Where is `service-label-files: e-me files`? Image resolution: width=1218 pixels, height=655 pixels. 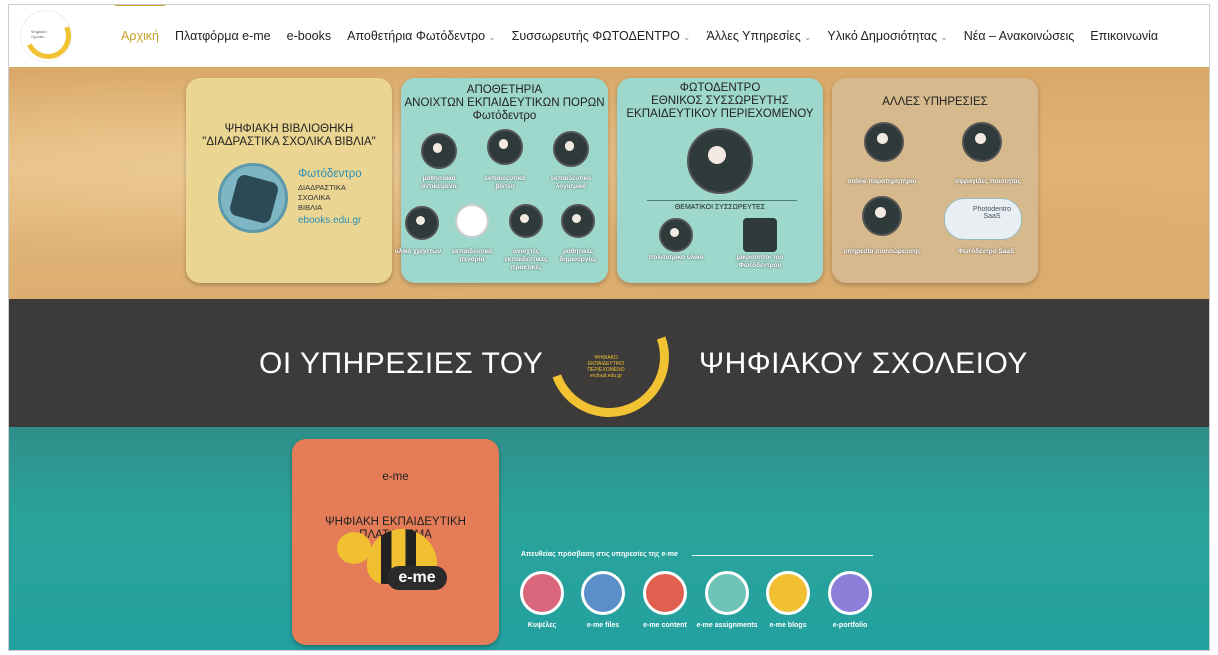 service-label-files: e-me files is located at coordinates (603, 625).